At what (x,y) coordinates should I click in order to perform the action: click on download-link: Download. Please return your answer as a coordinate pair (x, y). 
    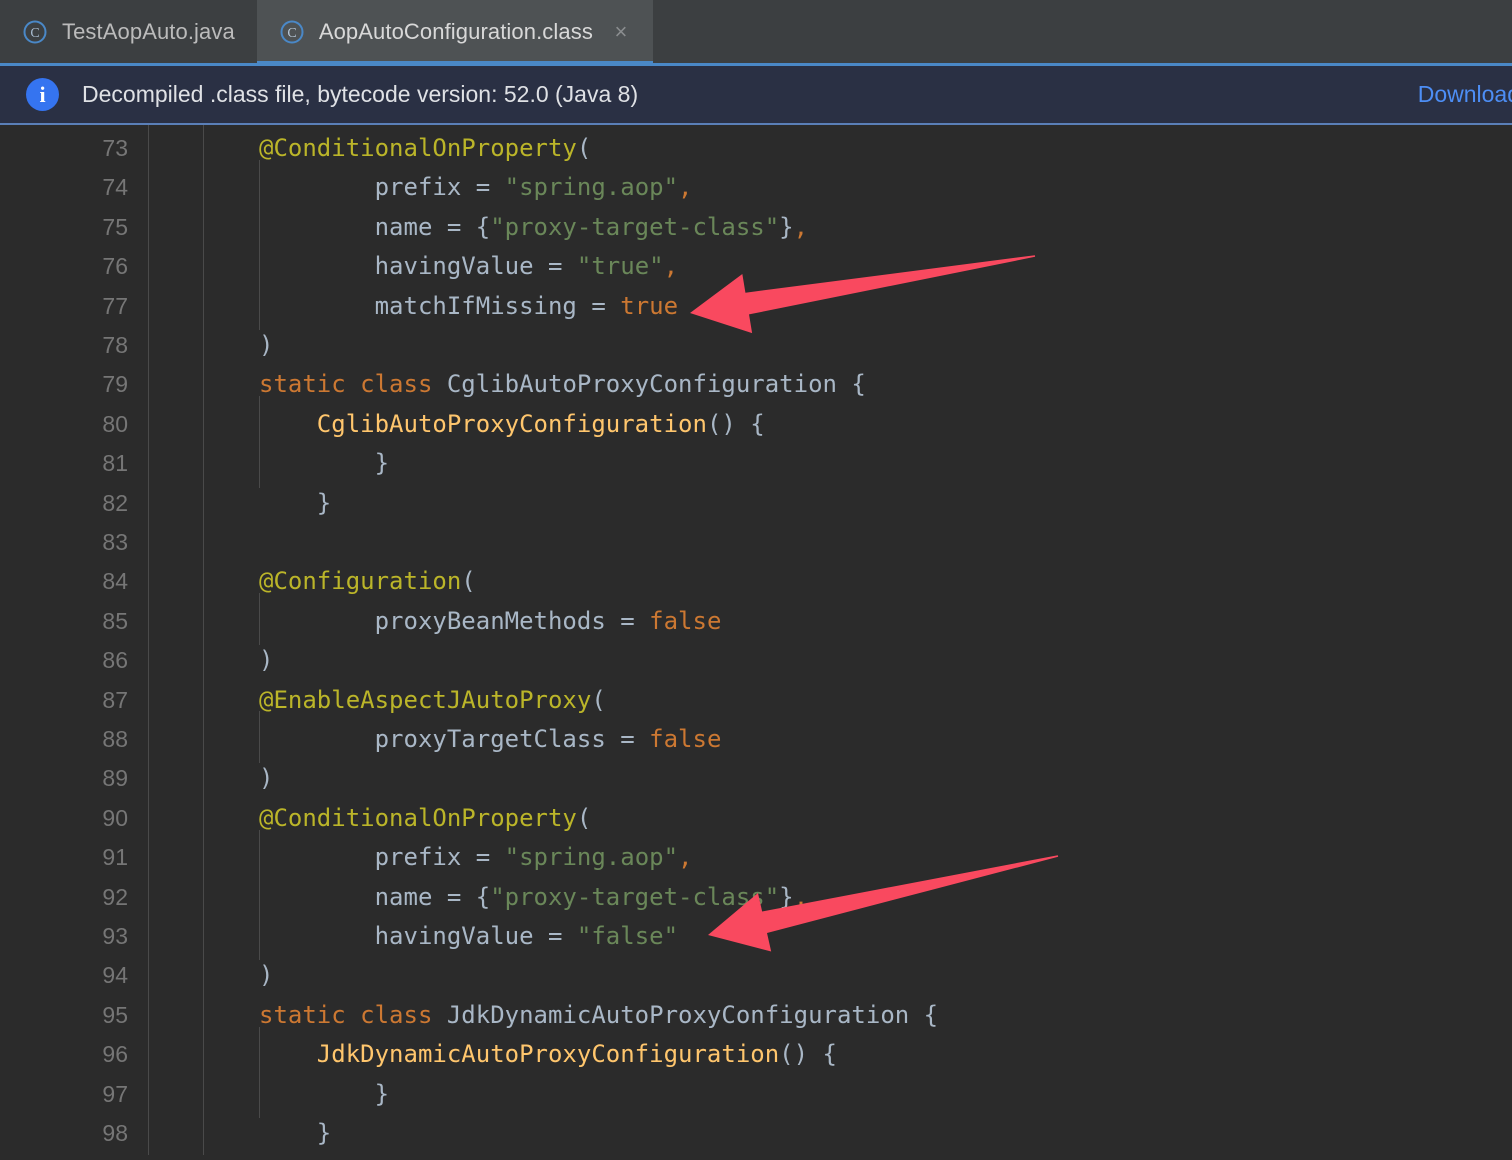
    Looking at the image, I should click on (1465, 94).